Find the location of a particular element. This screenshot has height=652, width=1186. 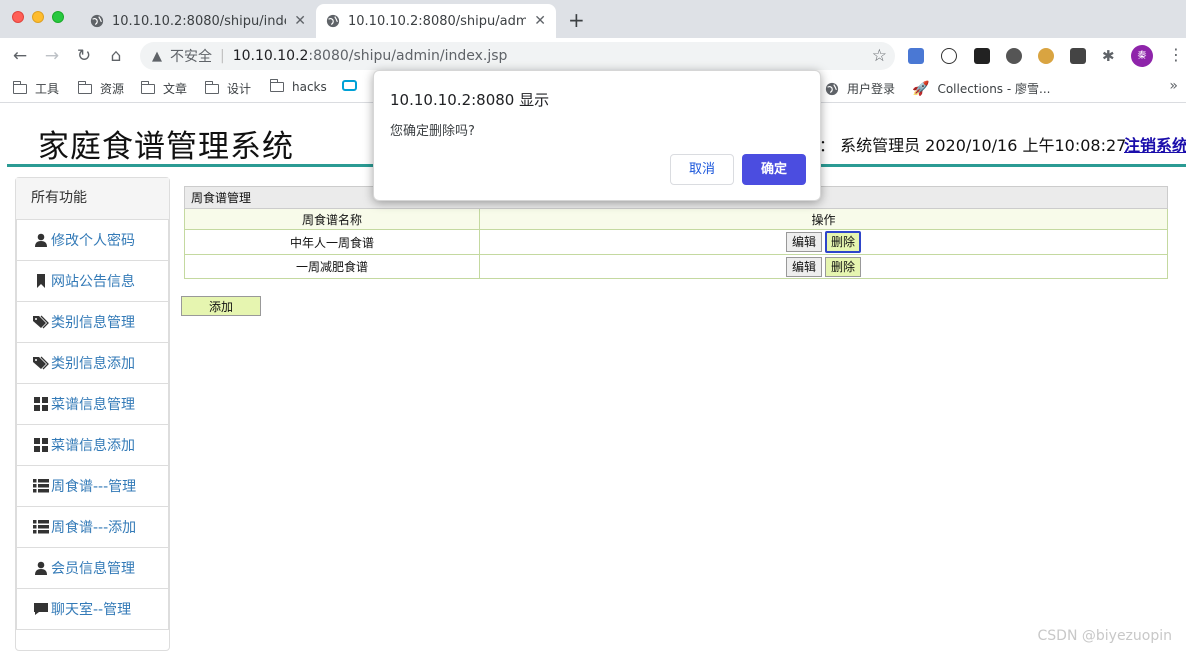

browser-tab-2: 10.10.10.2:8080/shipu/admin/in ✕ is located at coordinates (436, 21).